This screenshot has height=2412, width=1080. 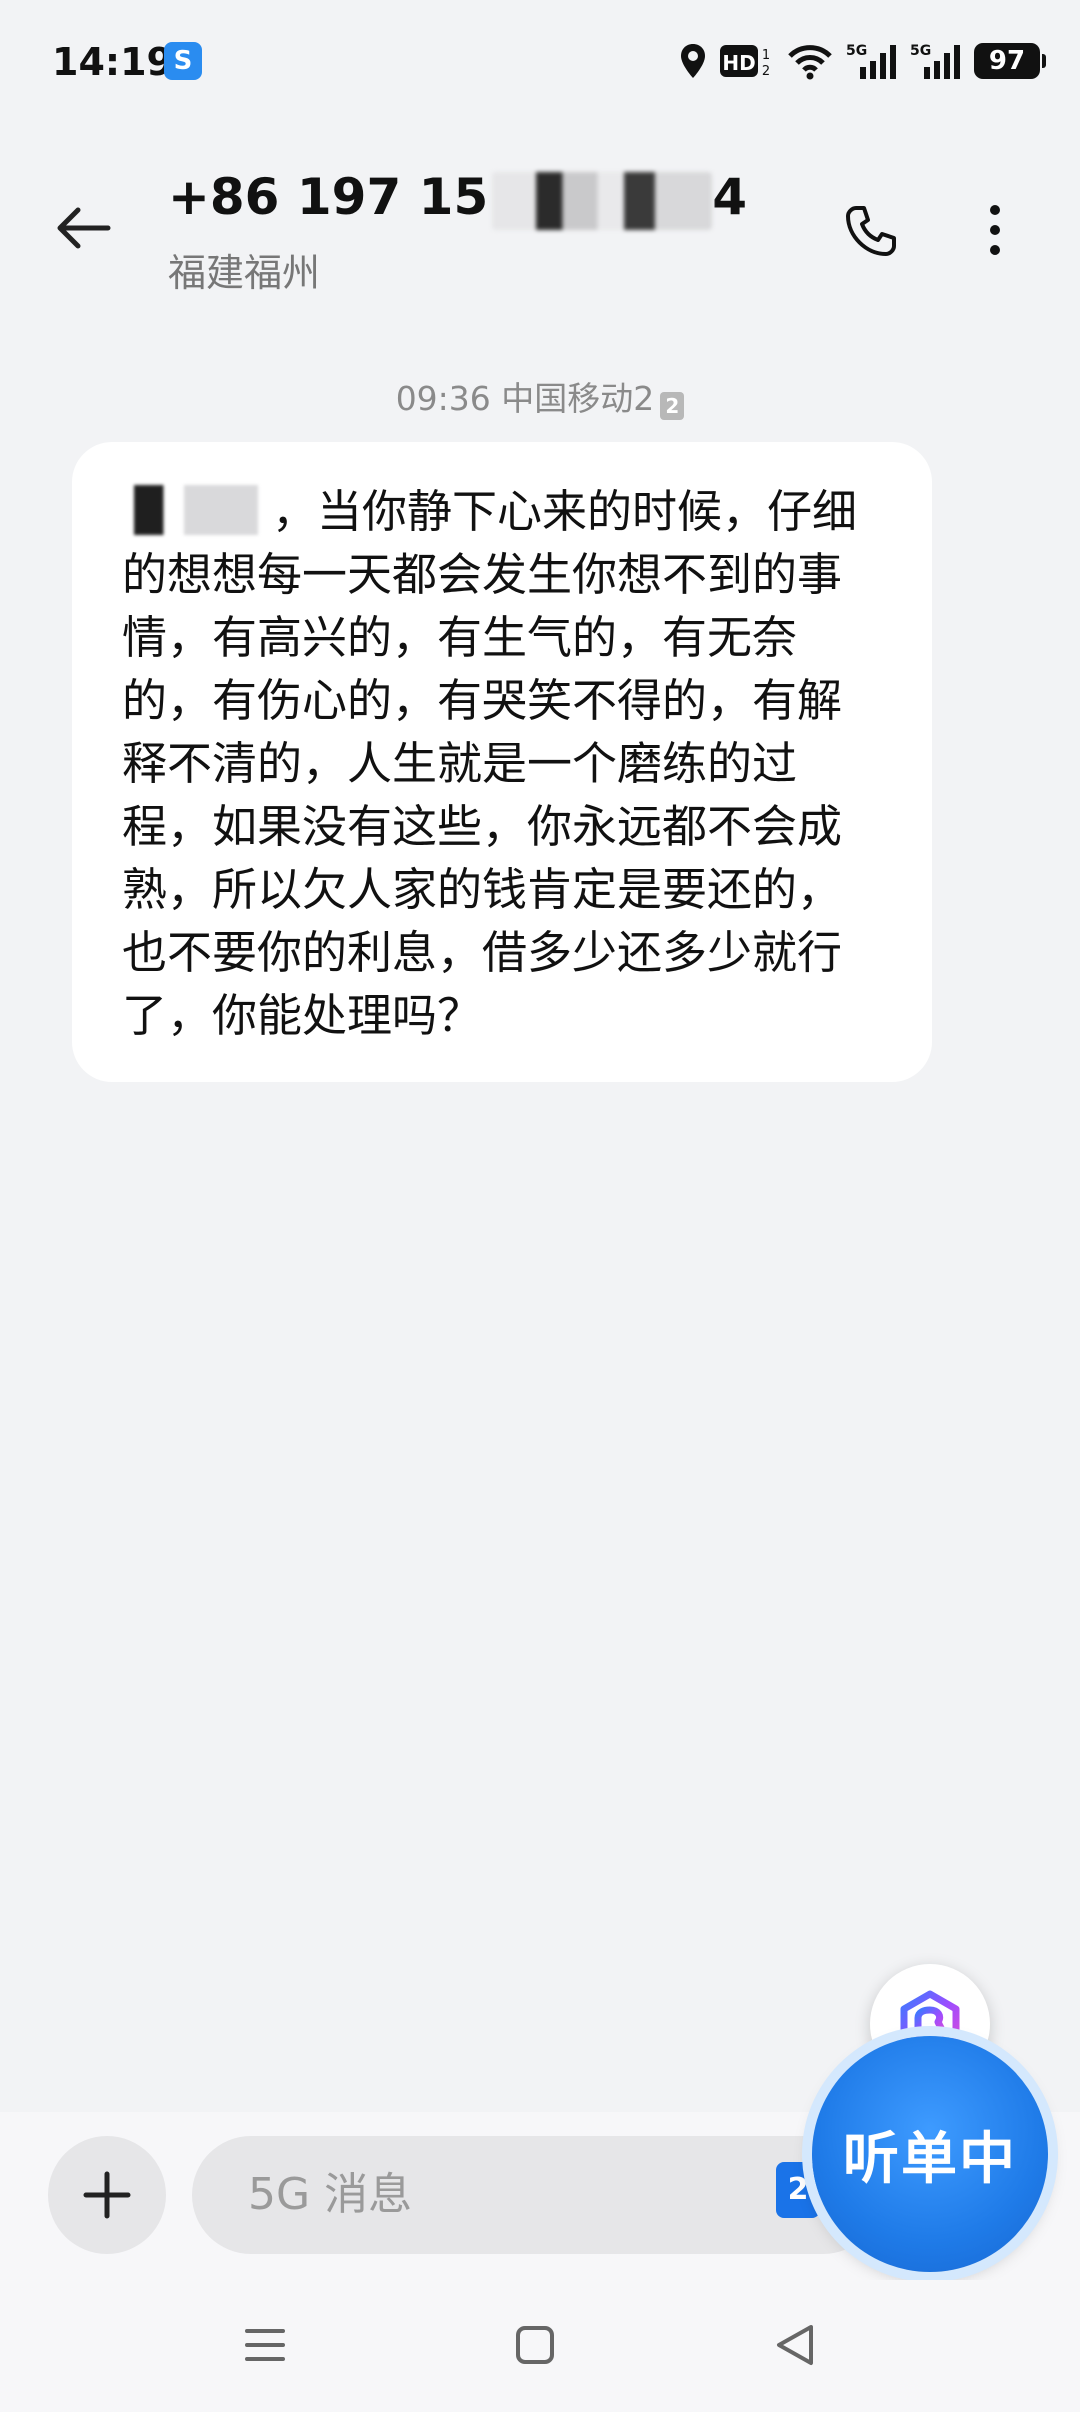 I want to click on status-time: 14:19, so click(x=112, y=62).